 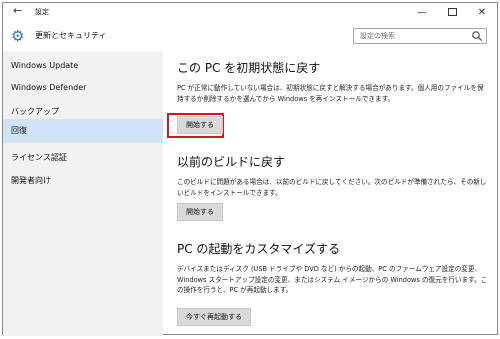 What do you see at coordinates (83, 67) in the screenshot?
I see `sidebar-item-windows-update: Windows Update` at bounding box center [83, 67].